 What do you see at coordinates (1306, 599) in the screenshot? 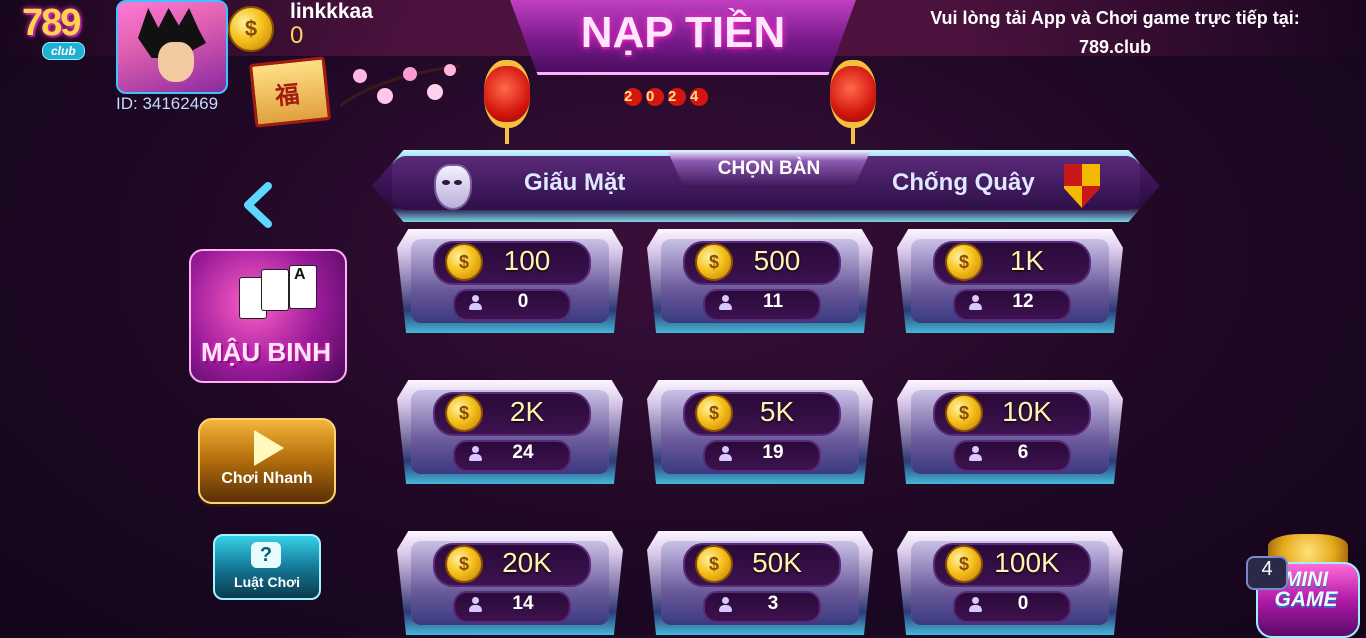
I see `mini-game-line-2: GAME` at bounding box center [1306, 599].